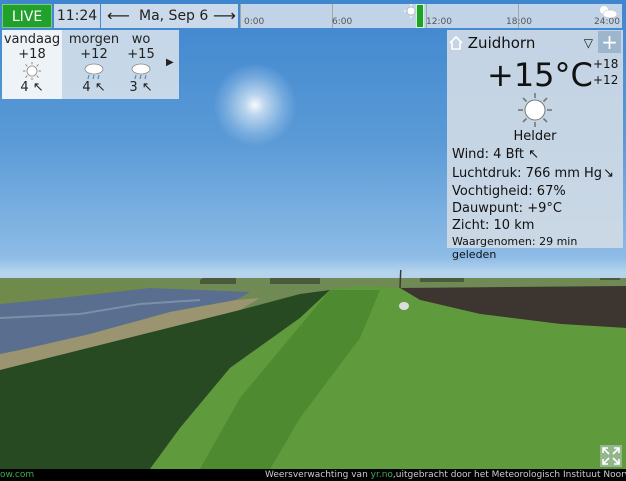  I want to click on home-icon, so click(456, 43).